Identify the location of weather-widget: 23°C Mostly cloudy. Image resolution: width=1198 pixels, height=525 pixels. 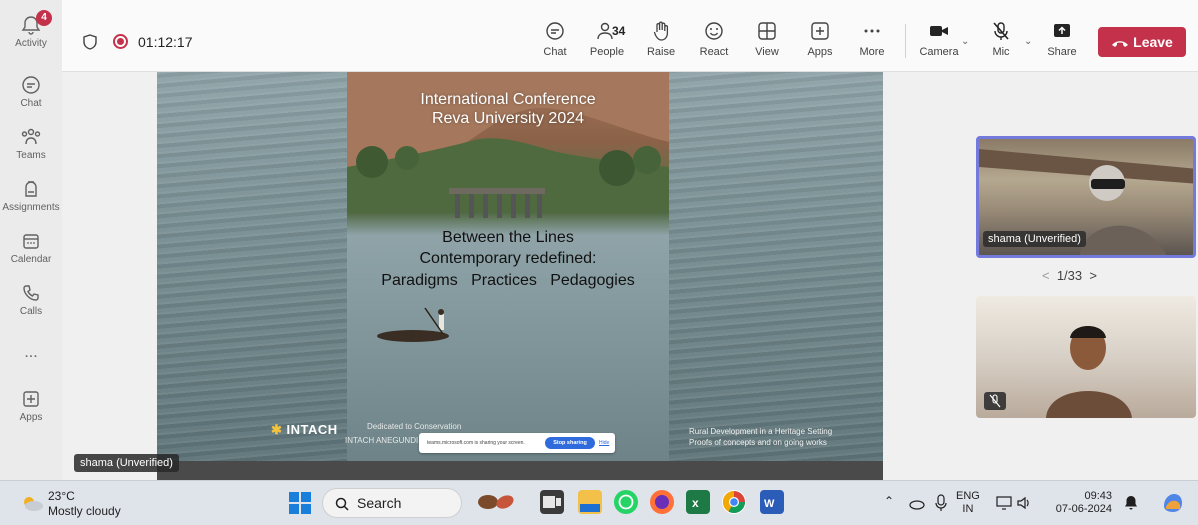
(70, 504).